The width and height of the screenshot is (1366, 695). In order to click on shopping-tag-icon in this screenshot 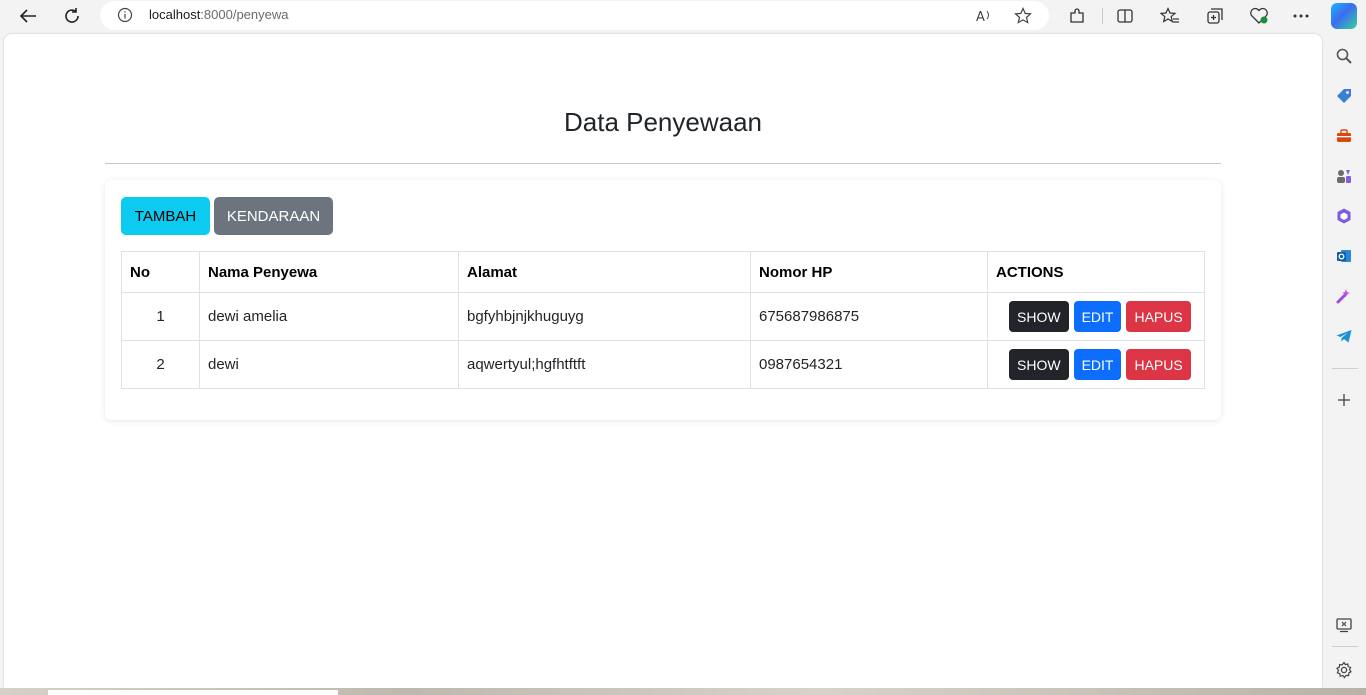, I will do `click(1344, 96)`.